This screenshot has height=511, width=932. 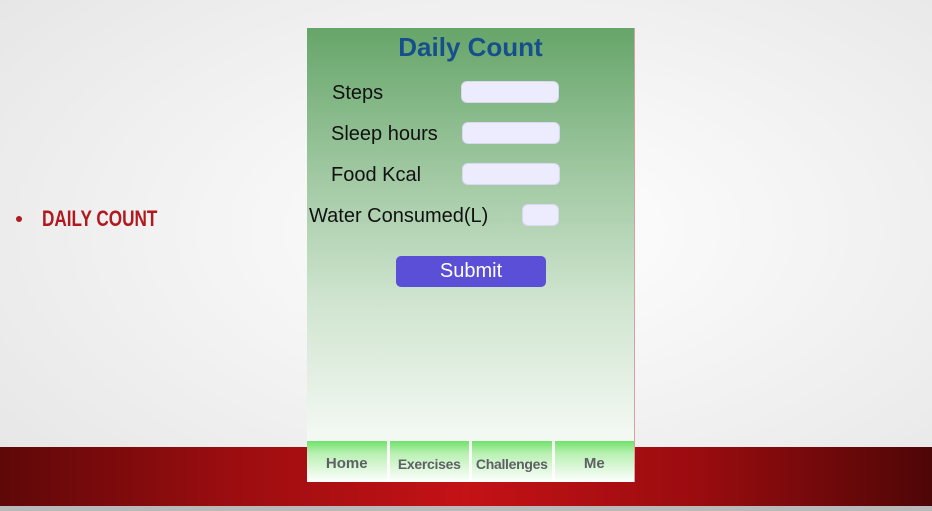 I want to click on food-kcal-input, so click(x=511, y=174).